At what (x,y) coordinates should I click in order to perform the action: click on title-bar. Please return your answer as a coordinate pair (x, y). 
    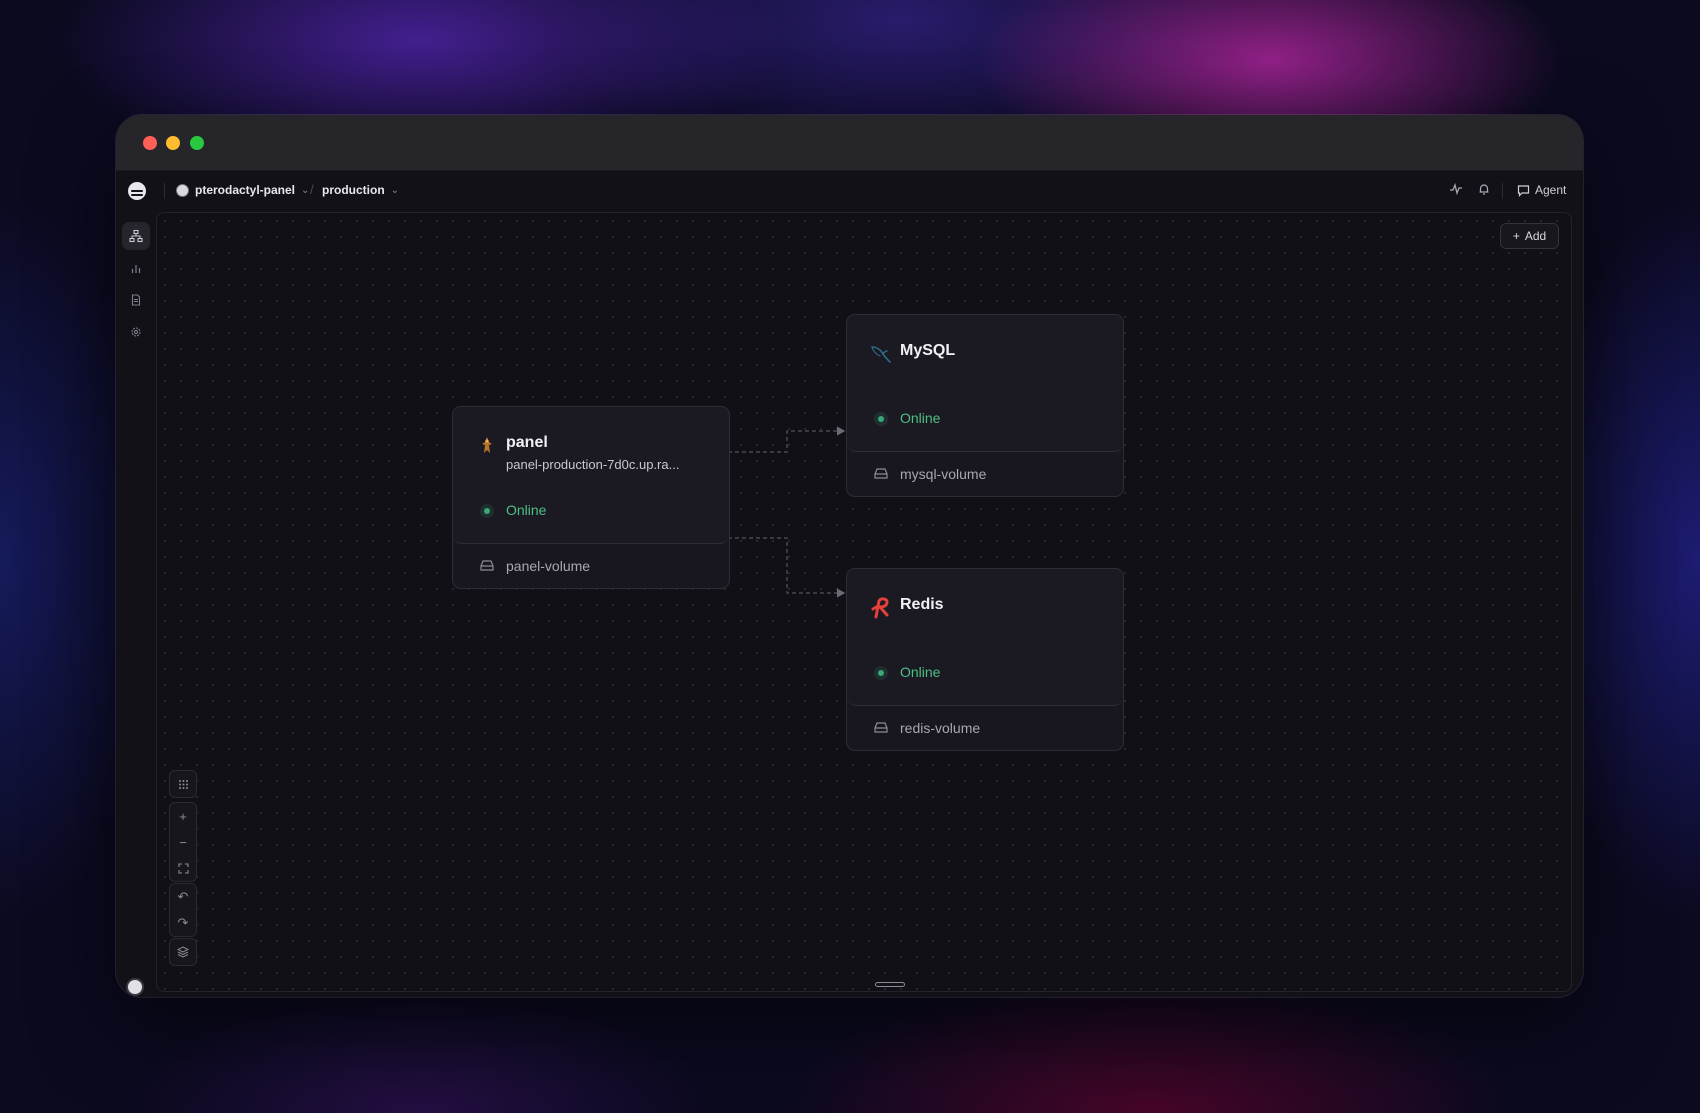
    Looking at the image, I should click on (849, 143).